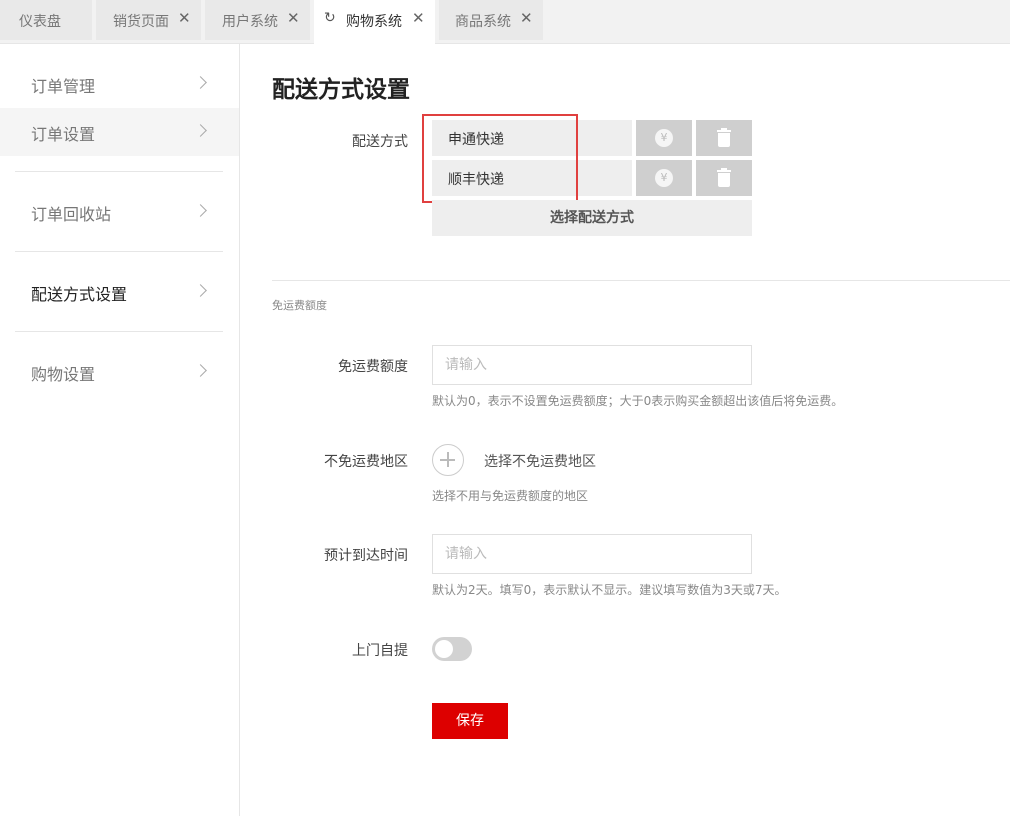 This screenshot has width=1010, height=816. Describe the element at coordinates (510, 496) in the screenshot. I see `excluded-regions-hint: 选择不用与免运费额度的地区` at that location.